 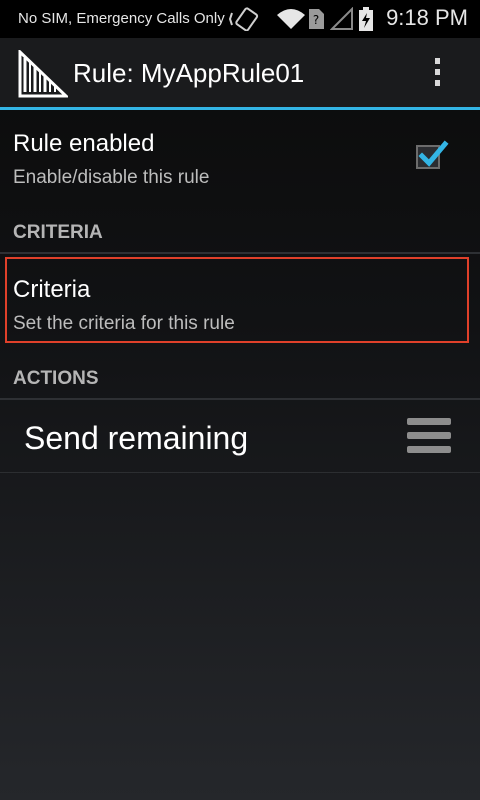 What do you see at coordinates (121, 18) in the screenshot?
I see `carrier-text: No SIM, Emergency Calls Only` at bounding box center [121, 18].